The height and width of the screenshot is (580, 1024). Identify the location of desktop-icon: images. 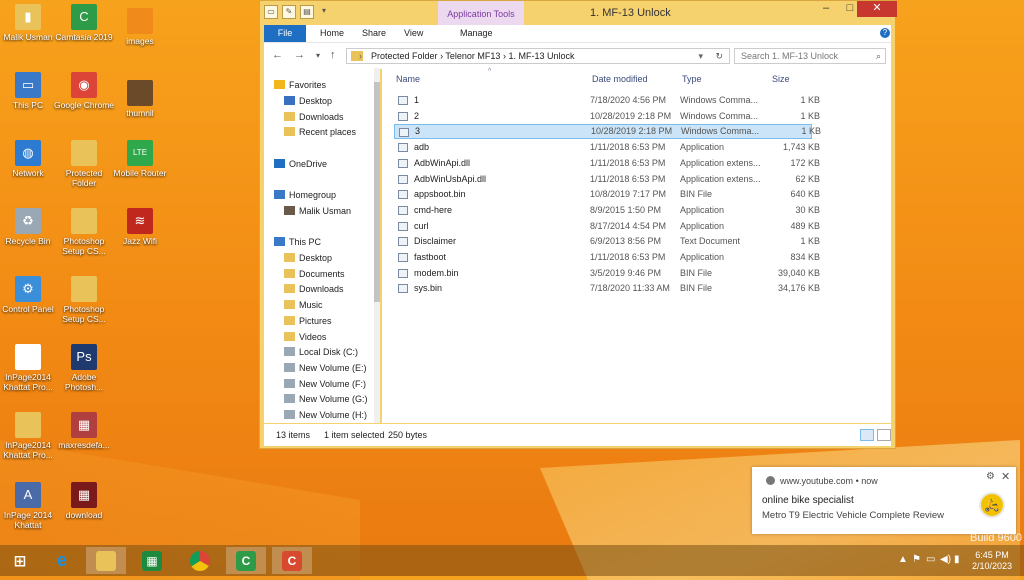
(140, 27).